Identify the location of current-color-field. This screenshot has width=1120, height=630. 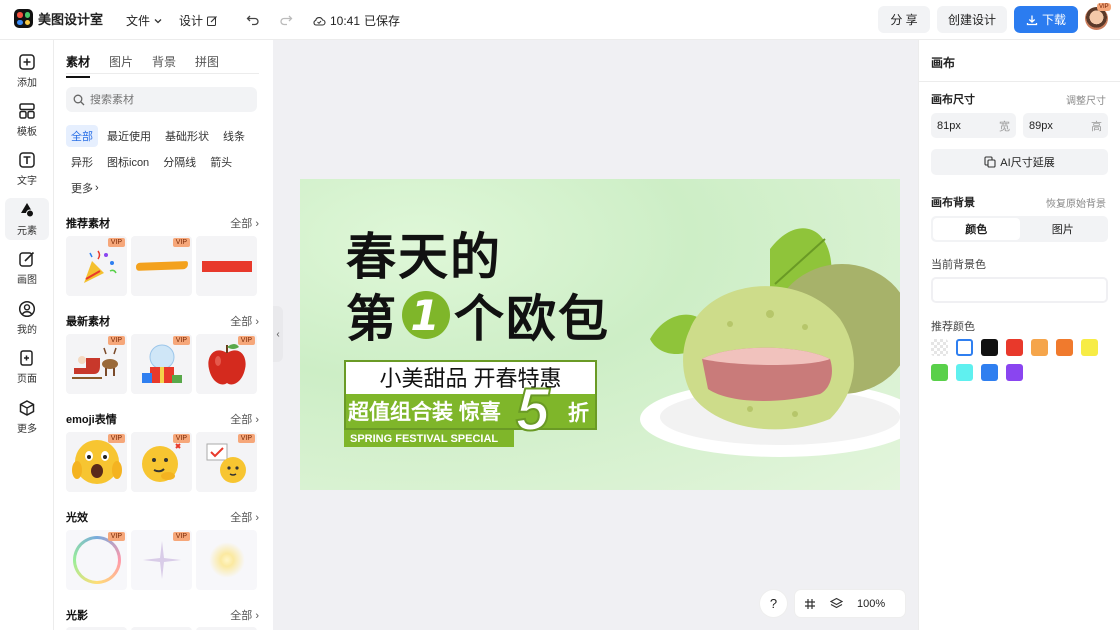
(1019, 290).